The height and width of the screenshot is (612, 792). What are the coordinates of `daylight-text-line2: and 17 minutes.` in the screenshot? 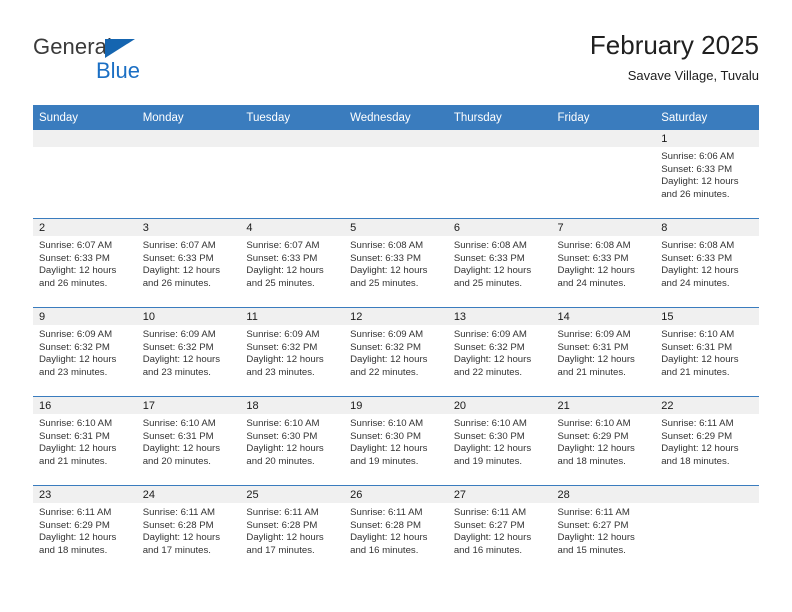 It's located at (176, 550).